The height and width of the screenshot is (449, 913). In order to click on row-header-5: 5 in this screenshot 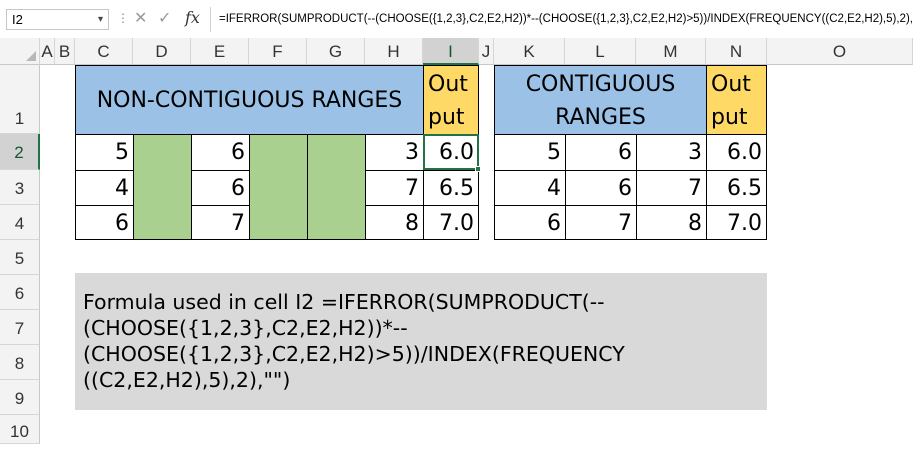, I will do `click(20, 257)`.